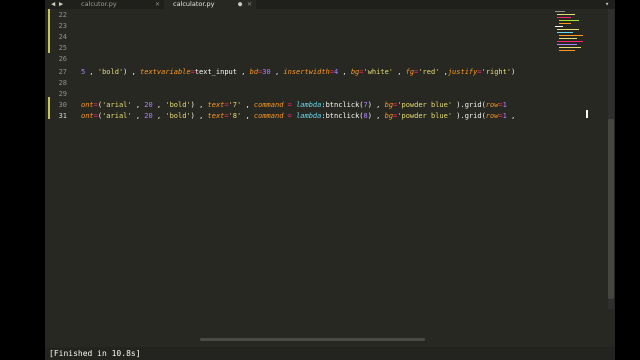 The image size is (640, 360). Describe the element at coordinates (118, 4) in the screenshot. I see `tab-calcutor: calcutor.py ✕` at that location.